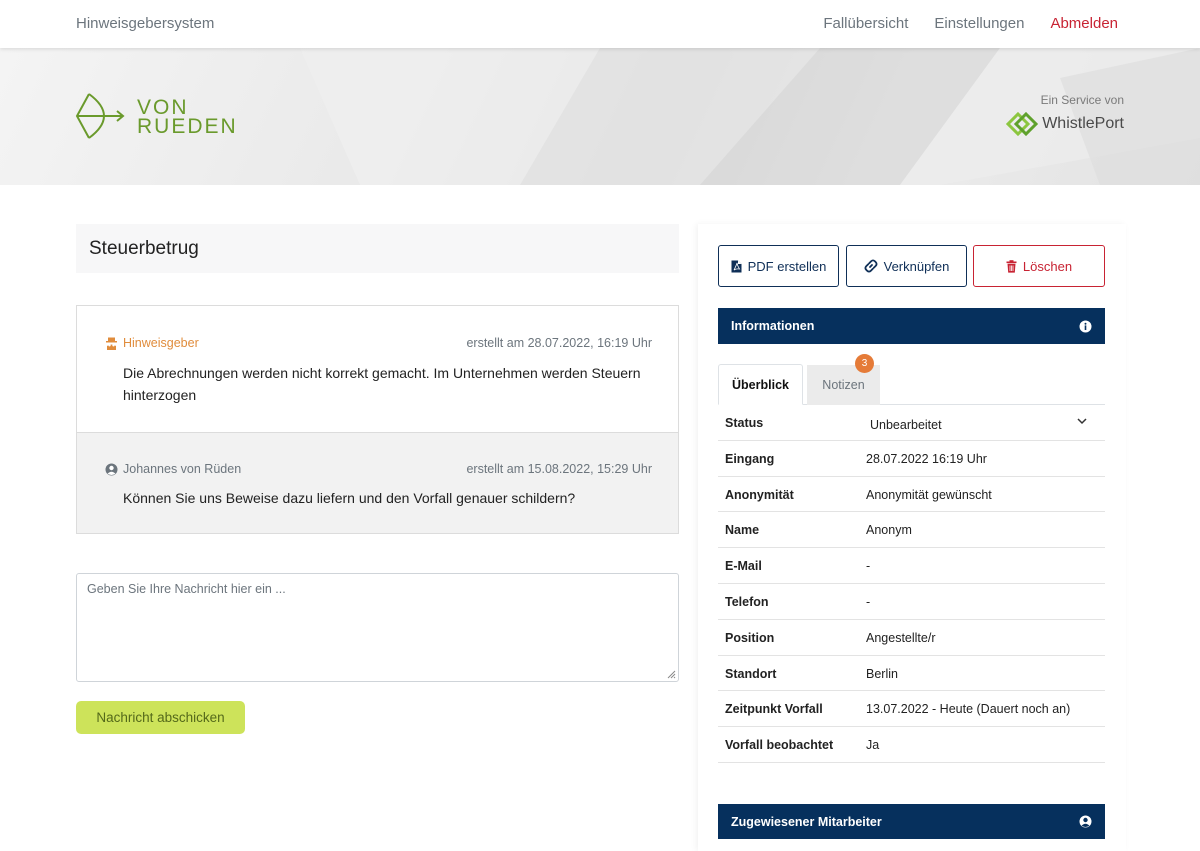  What do you see at coordinates (926, 458) in the screenshot?
I see `info-value: 28.07.2022 16:19 Uhr` at bounding box center [926, 458].